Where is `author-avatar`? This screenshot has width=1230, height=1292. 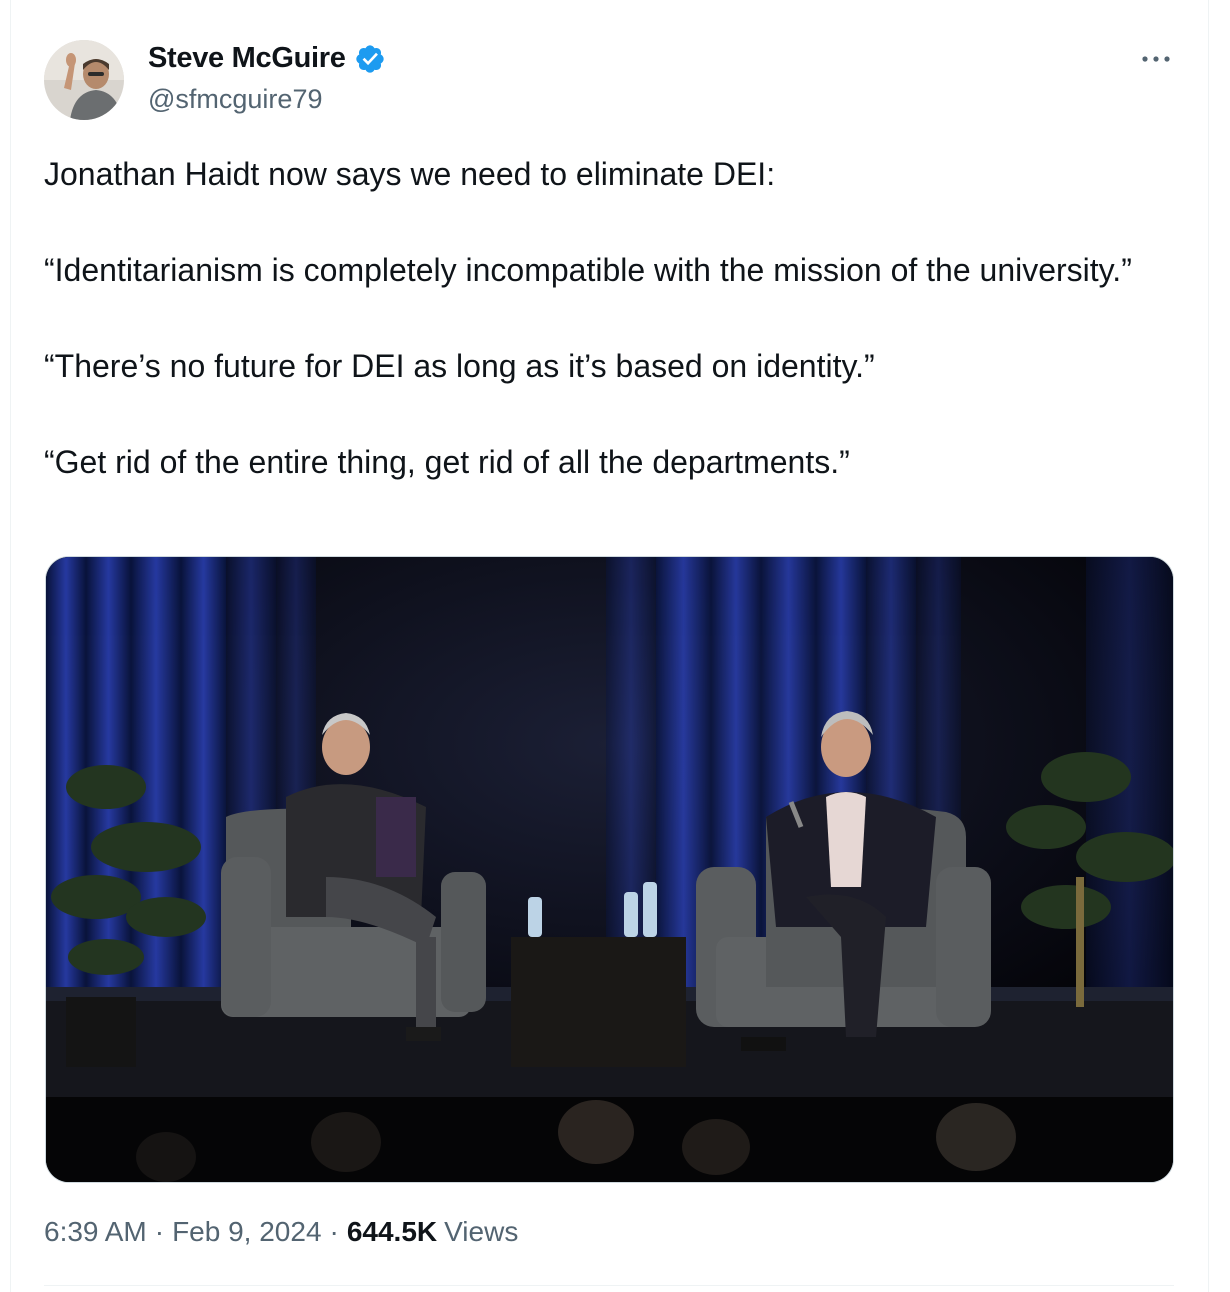
author-avatar is located at coordinates (84, 80).